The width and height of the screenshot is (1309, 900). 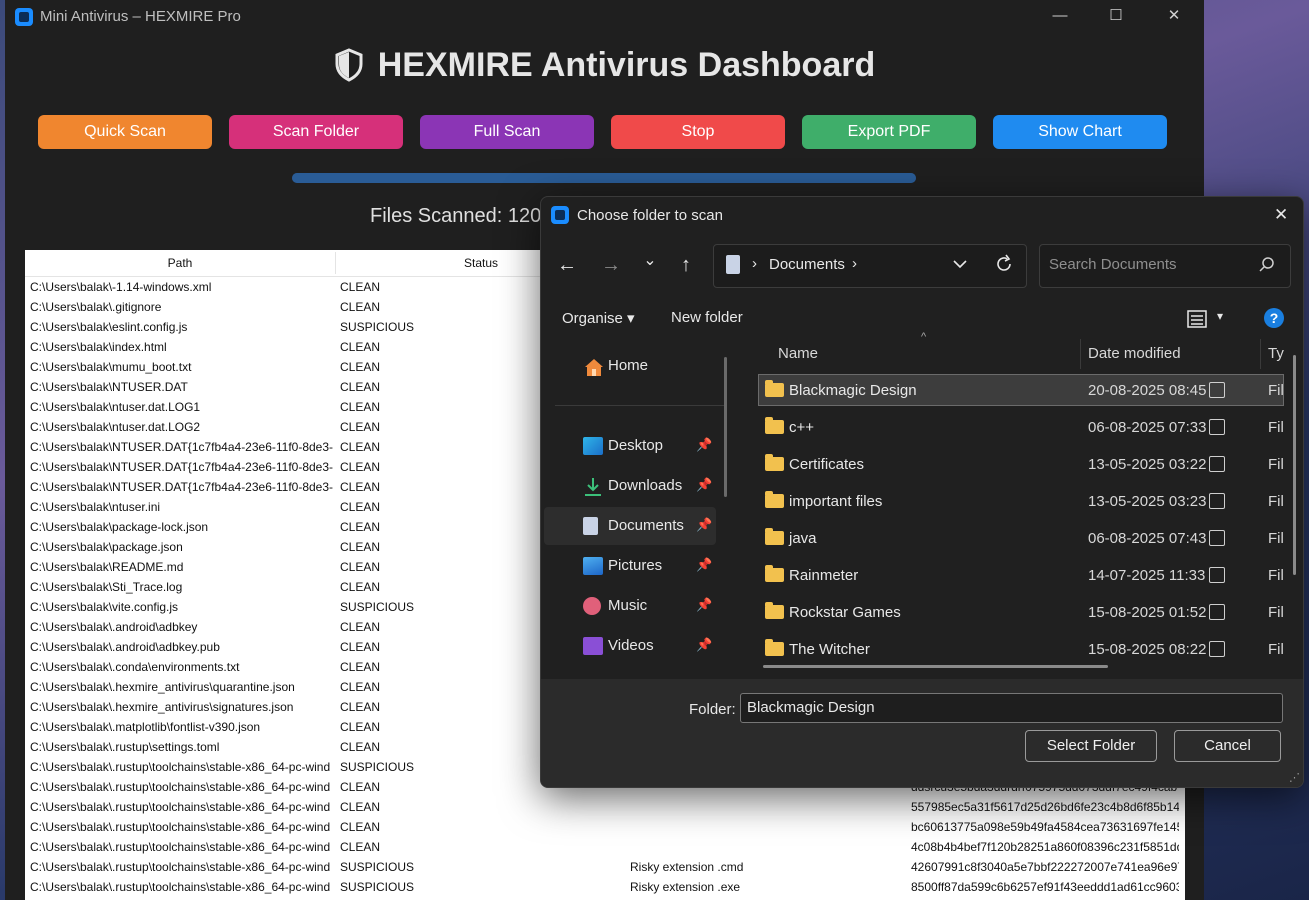 I want to click on sidebar-item-home: Home, so click(x=627, y=366).